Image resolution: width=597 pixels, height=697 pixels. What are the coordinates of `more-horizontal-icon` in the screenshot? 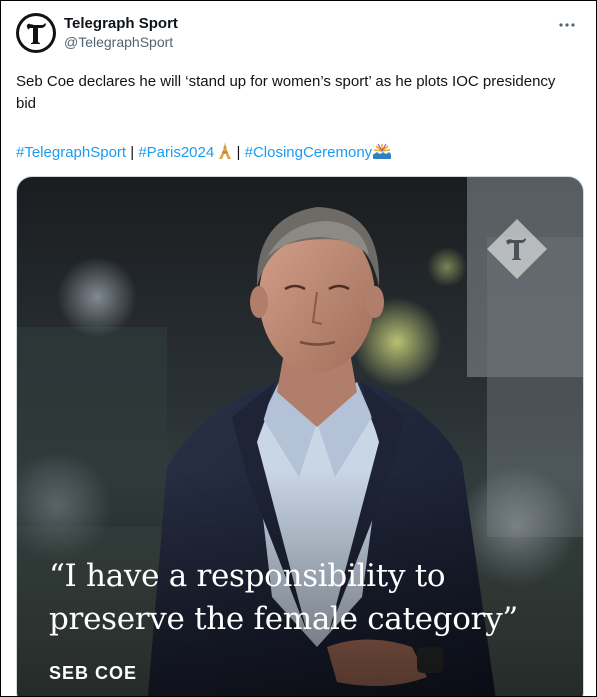 It's located at (567, 25).